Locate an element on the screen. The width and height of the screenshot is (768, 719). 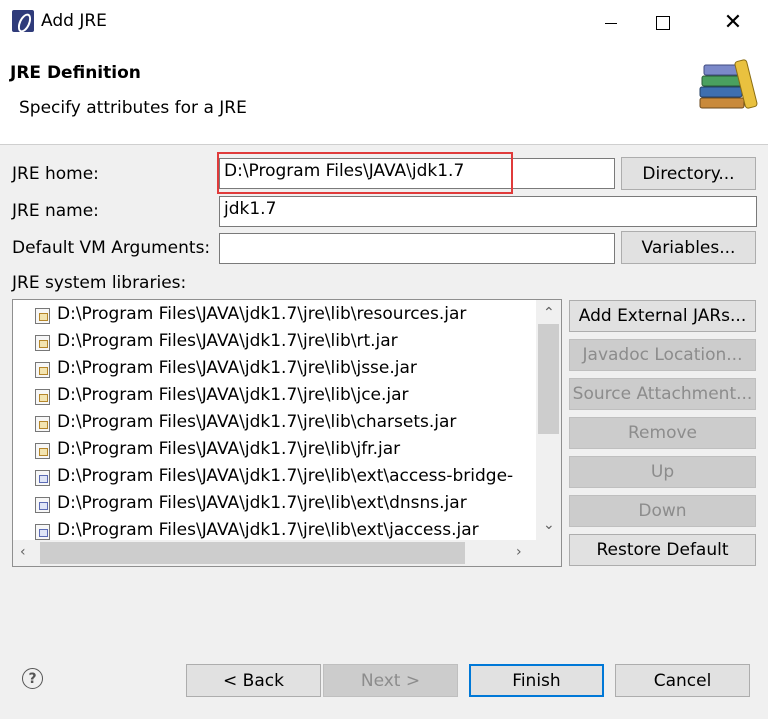
vertical-scrollbar: ⌃ ⌄ is located at coordinates (548, 420).